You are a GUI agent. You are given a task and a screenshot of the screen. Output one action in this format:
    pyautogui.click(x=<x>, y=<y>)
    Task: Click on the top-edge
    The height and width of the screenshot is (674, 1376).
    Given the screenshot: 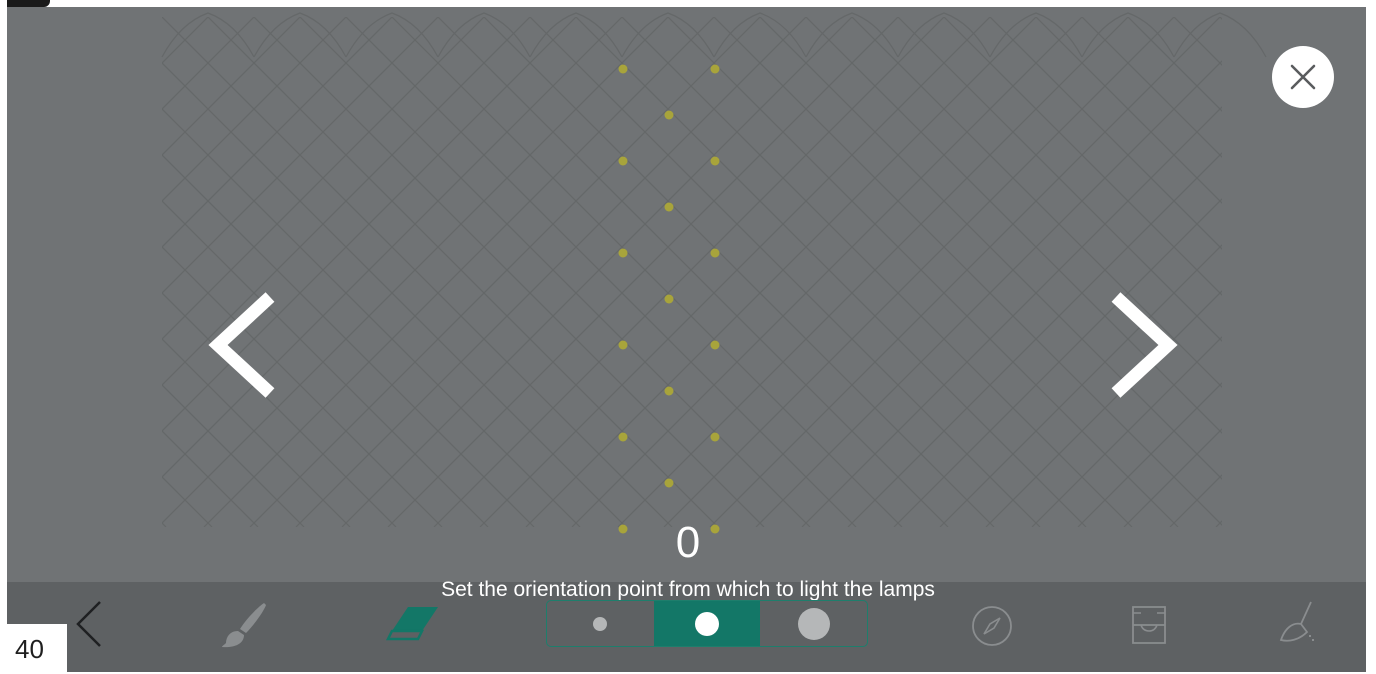 What is the action you would take?
    pyautogui.click(x=688, y=3)
    